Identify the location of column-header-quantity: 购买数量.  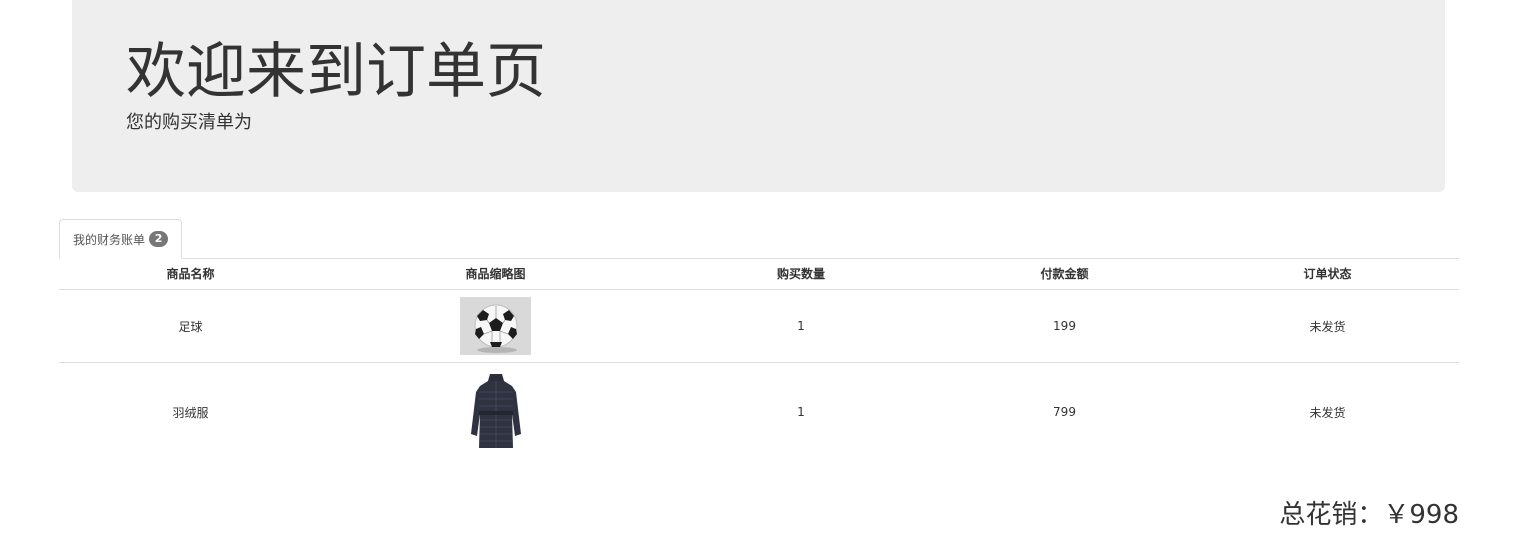
(801, 274).